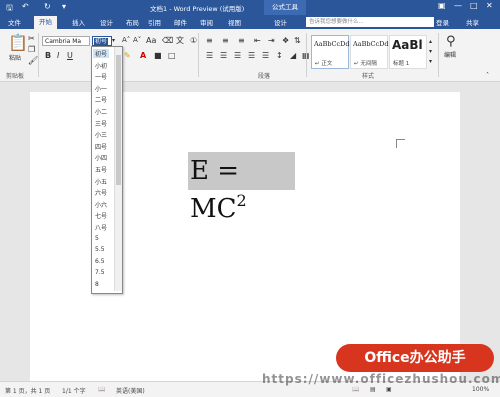 The height and width of the screenshot is (397, 500). Describe the element at coordinates (180, 40) in the screenshot. I see `phonetic-guide-icon: 文` at that location.